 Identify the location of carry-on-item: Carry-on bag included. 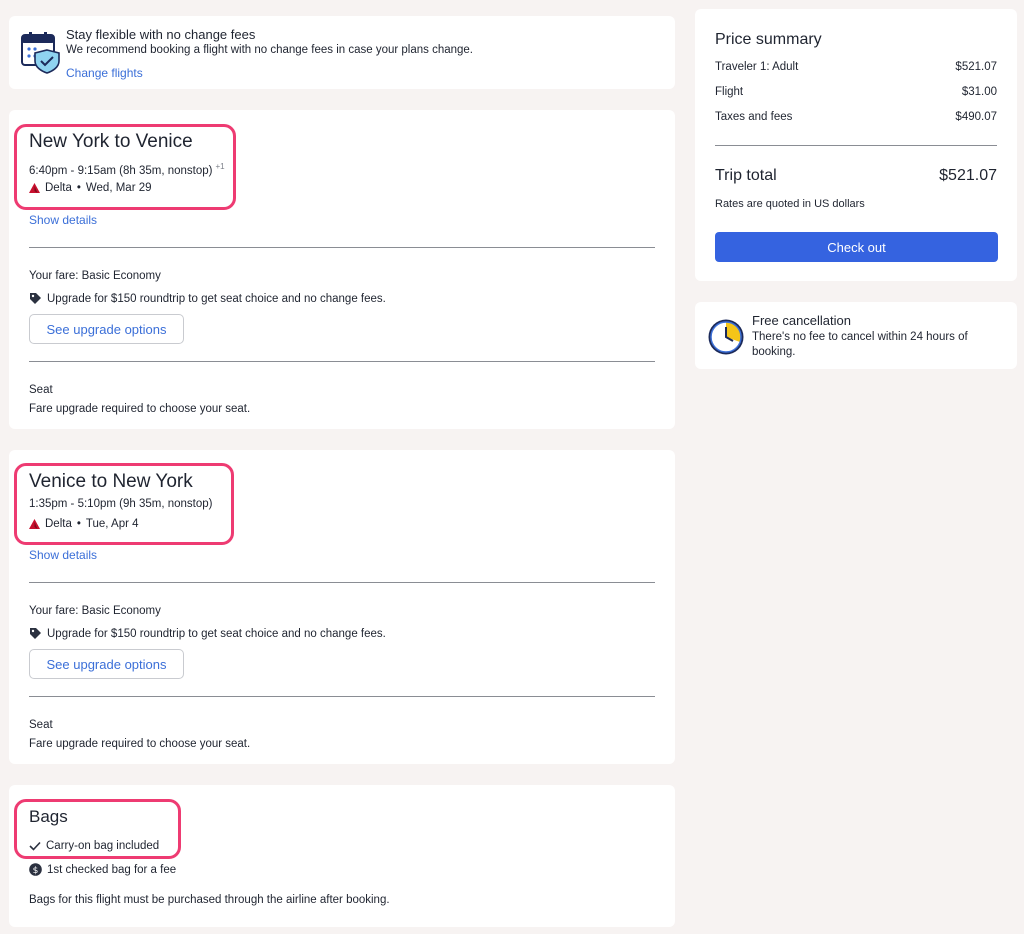
(94, 846).